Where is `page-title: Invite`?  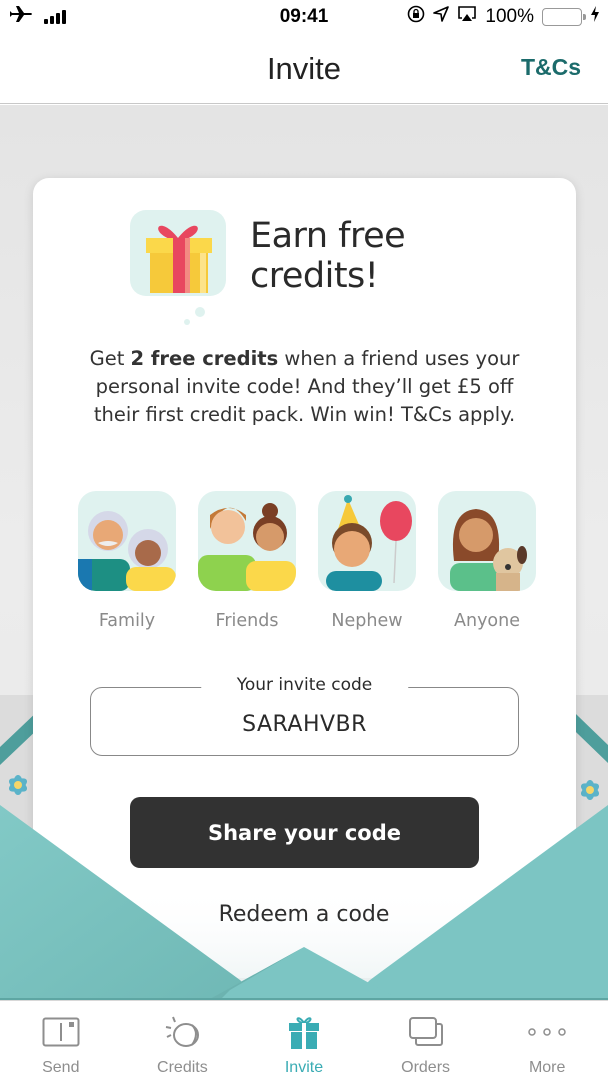 page-title: Invite is located at coordinates (304, 68).